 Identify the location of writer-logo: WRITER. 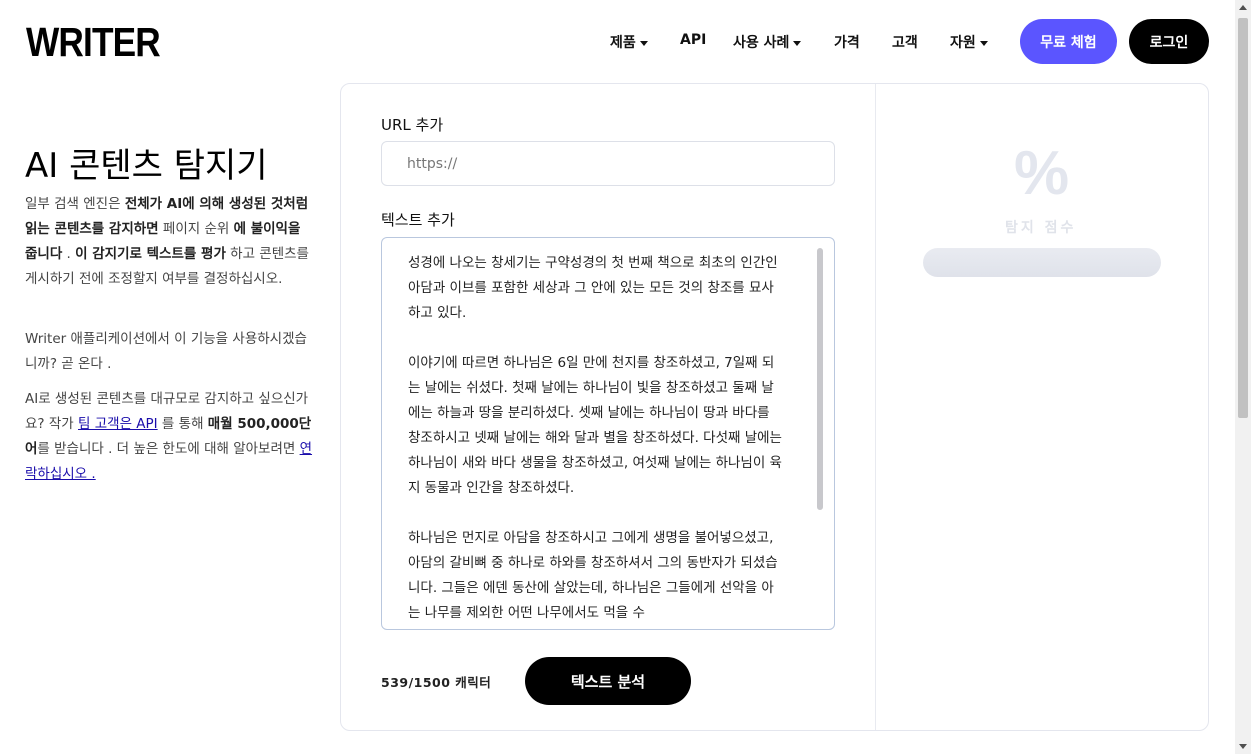
(93, 42).